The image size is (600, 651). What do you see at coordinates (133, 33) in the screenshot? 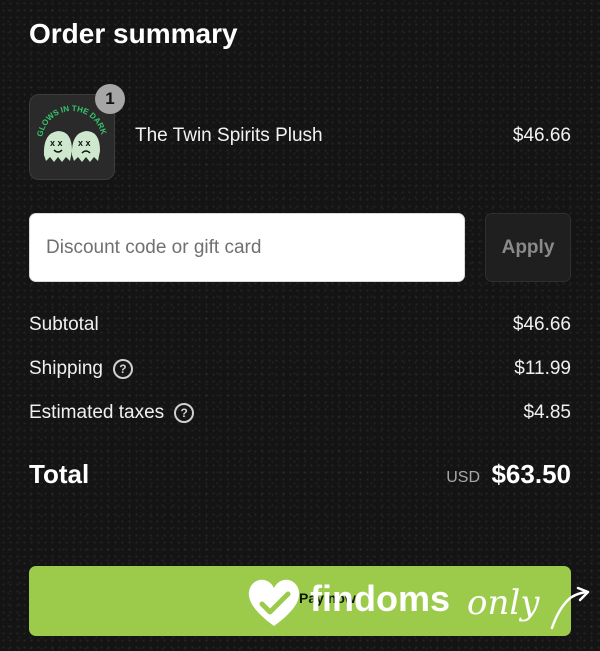
I see `page-title: Order summary` at bounding box center [133, 33].